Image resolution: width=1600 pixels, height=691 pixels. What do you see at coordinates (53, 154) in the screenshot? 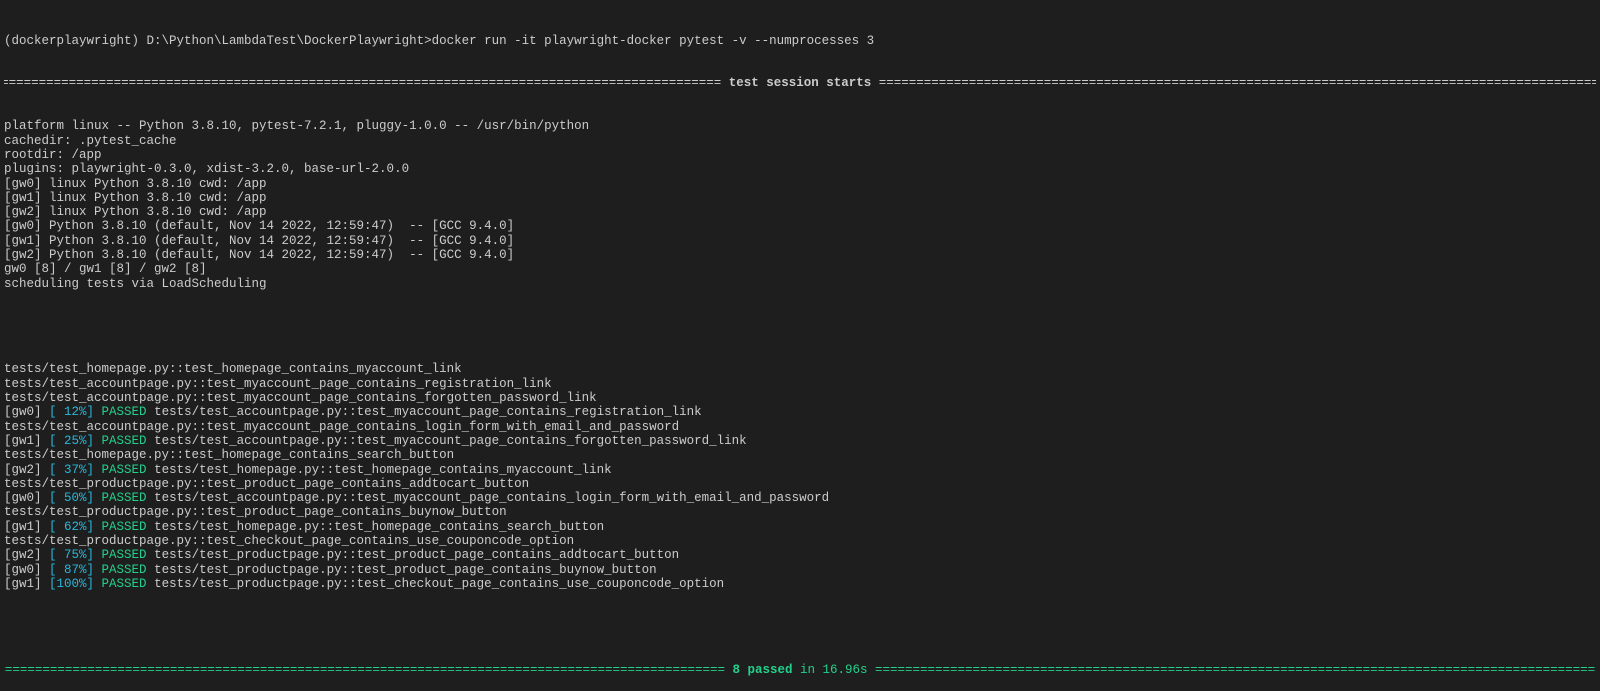
I see `info-line: rootdir: /app` at bounding box center [53, 154].